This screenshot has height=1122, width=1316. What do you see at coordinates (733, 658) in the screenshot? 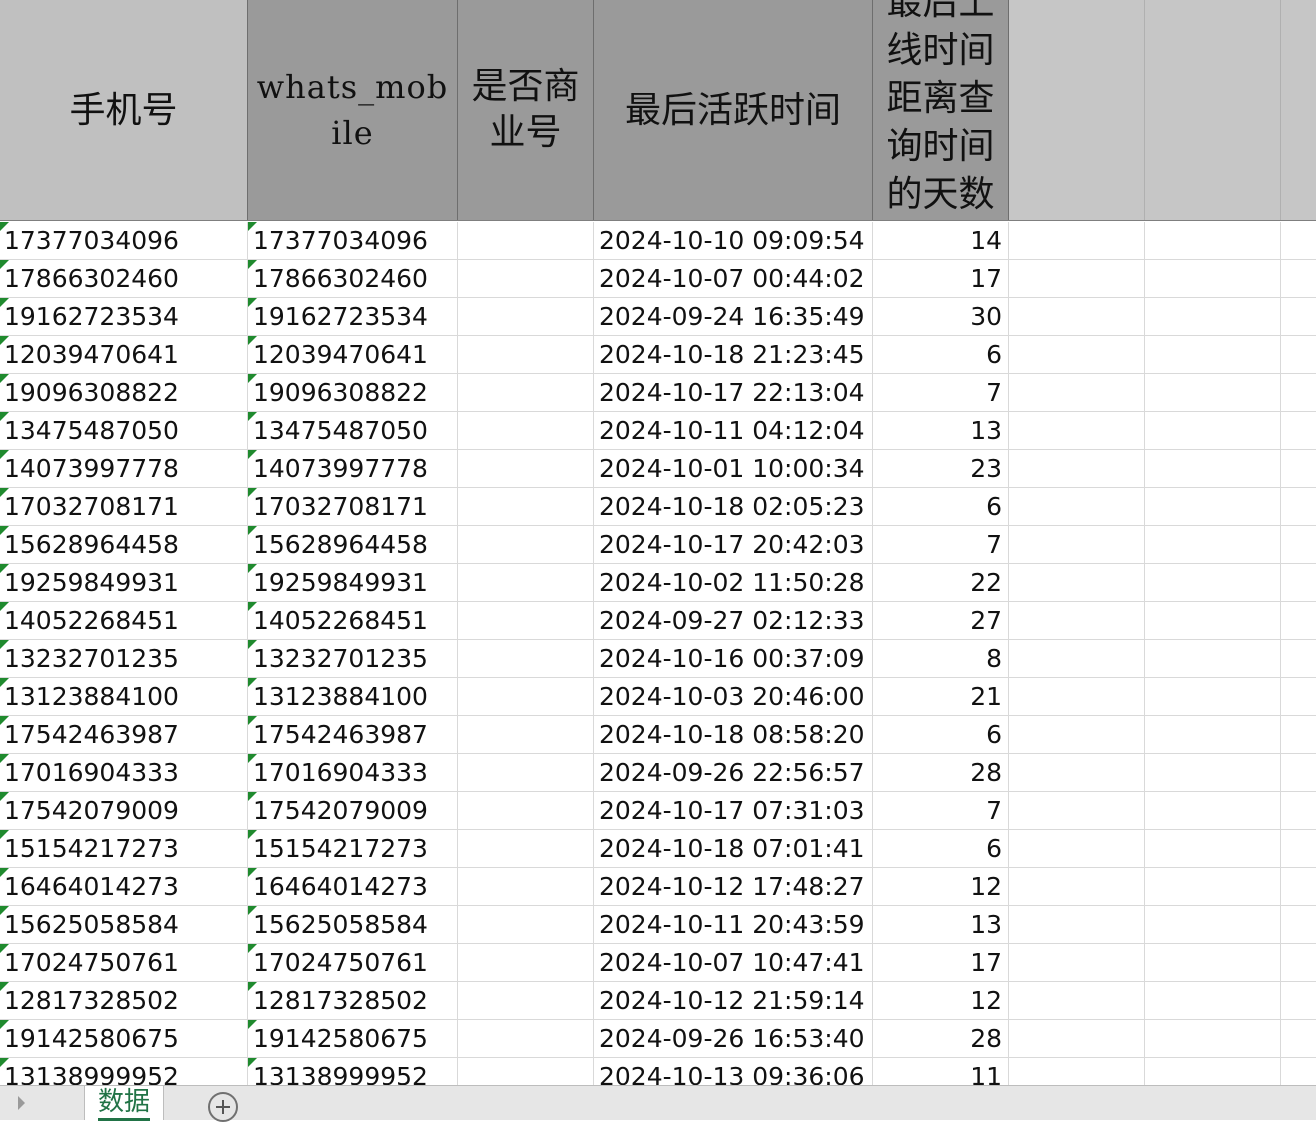
I see `cell-last-active: 2024-10-16 00:37:09` at bounding box center [733, 658].